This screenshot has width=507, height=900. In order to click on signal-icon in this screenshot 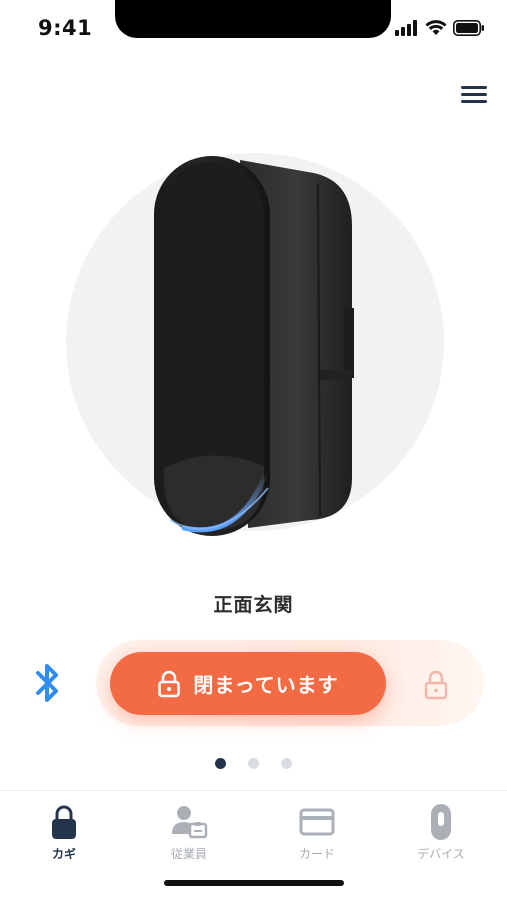, I will do `click(406, 28)`.